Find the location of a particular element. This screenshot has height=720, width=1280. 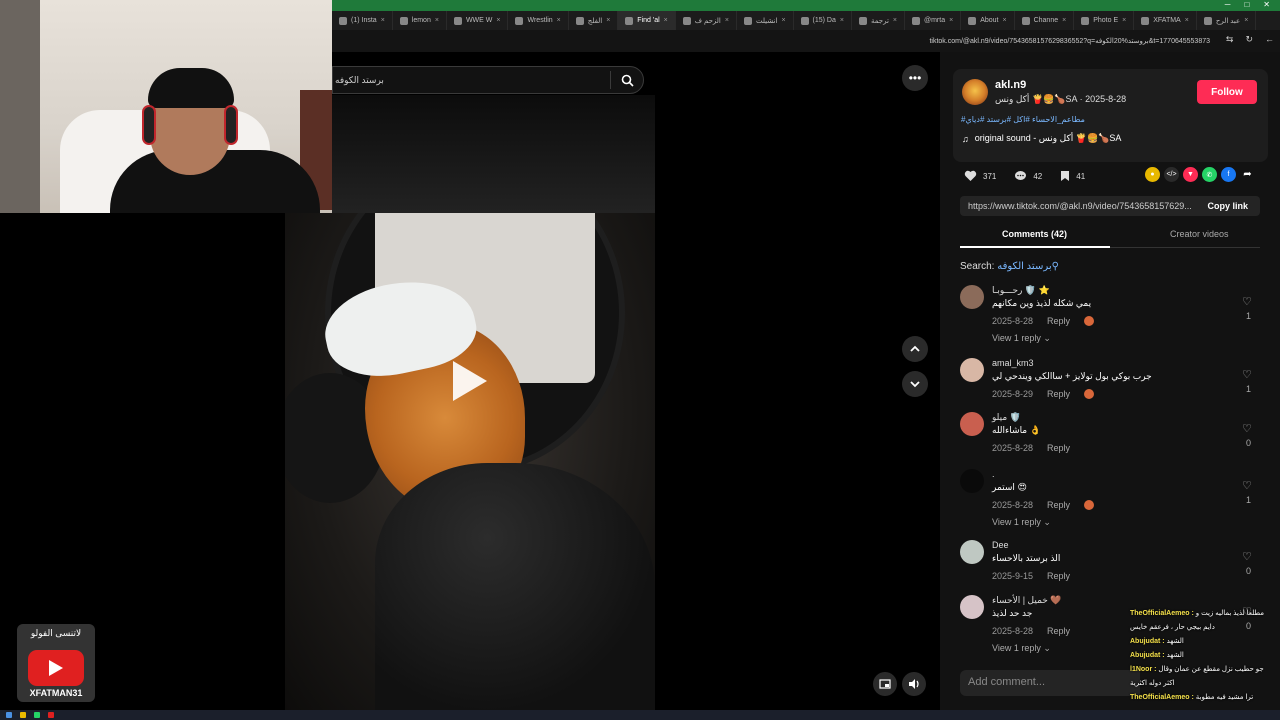

start-icon is located at coordinates (9, 715).